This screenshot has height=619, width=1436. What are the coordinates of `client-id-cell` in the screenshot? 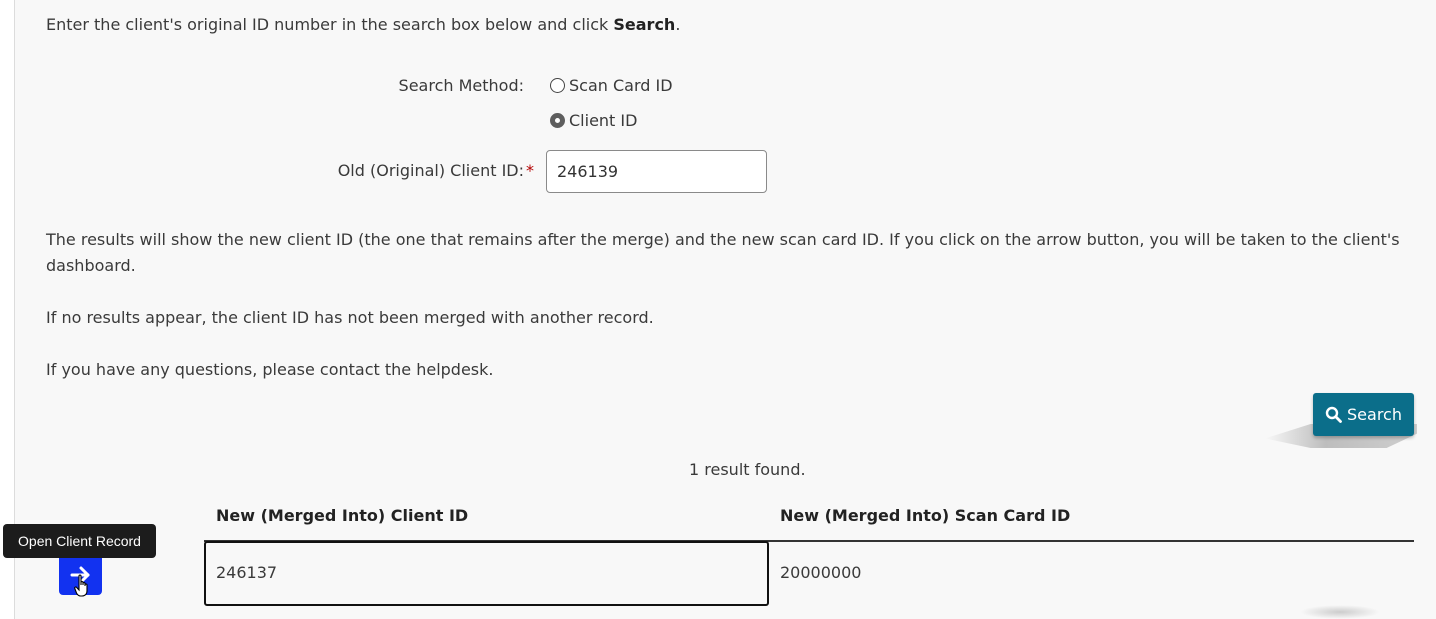 It's located at (486, 573).